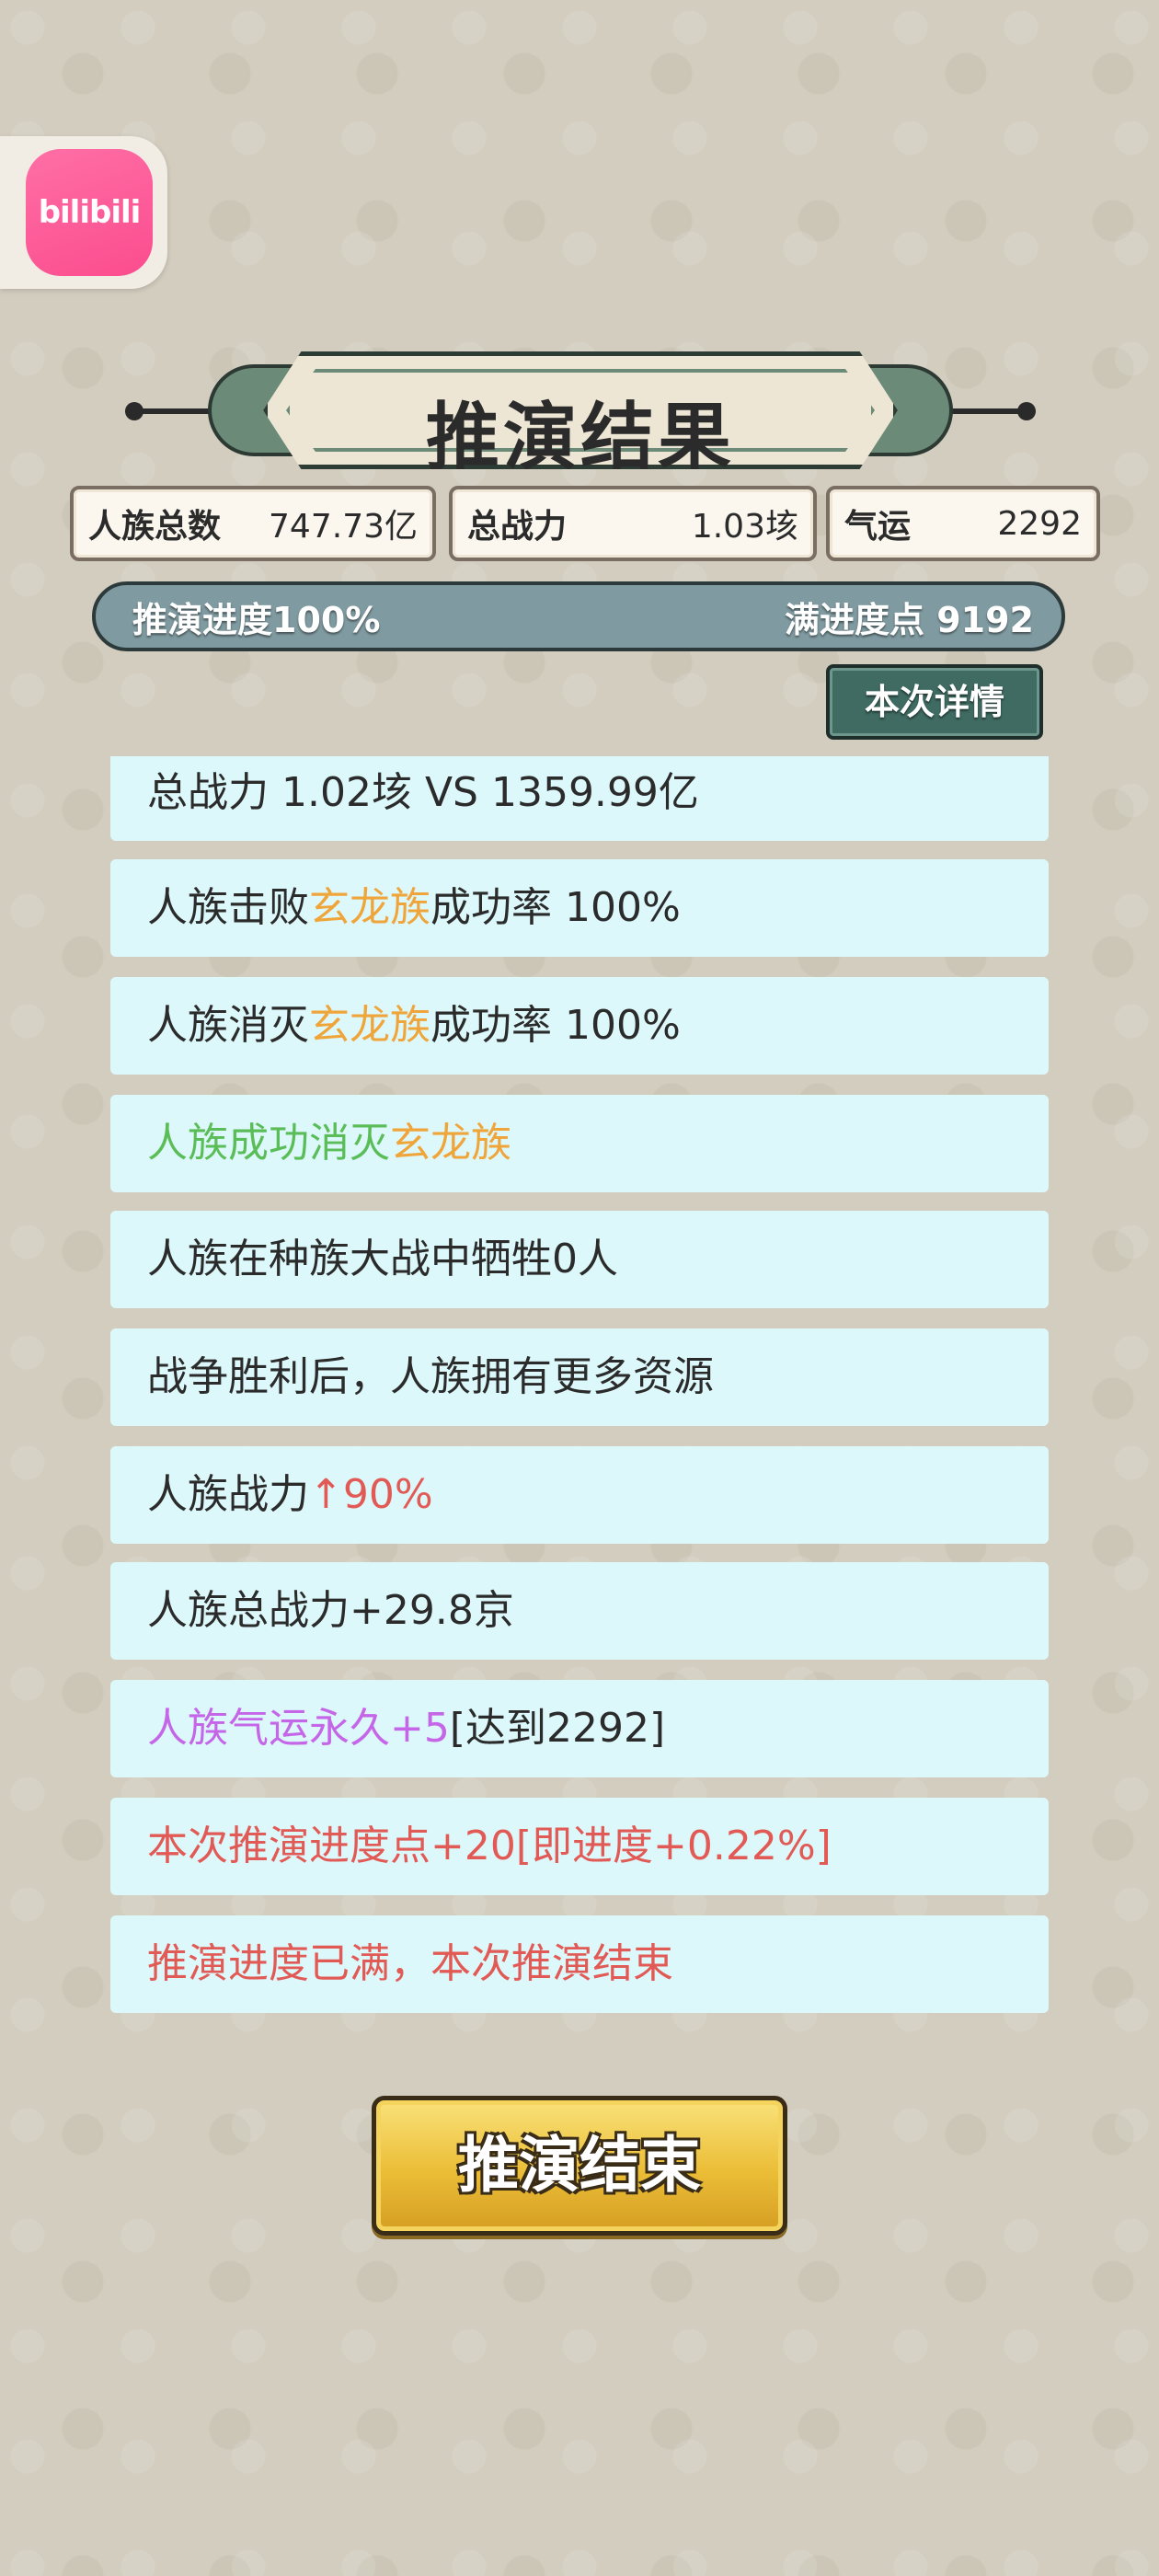 The width and height of the screenshot is (1159, 2576). What do you see at coordinates (489, 1846) in the screenshot?
I see `result-text: 本次推演进度点+20[即进度+0.22%]` at bounding box center [489, 1846].